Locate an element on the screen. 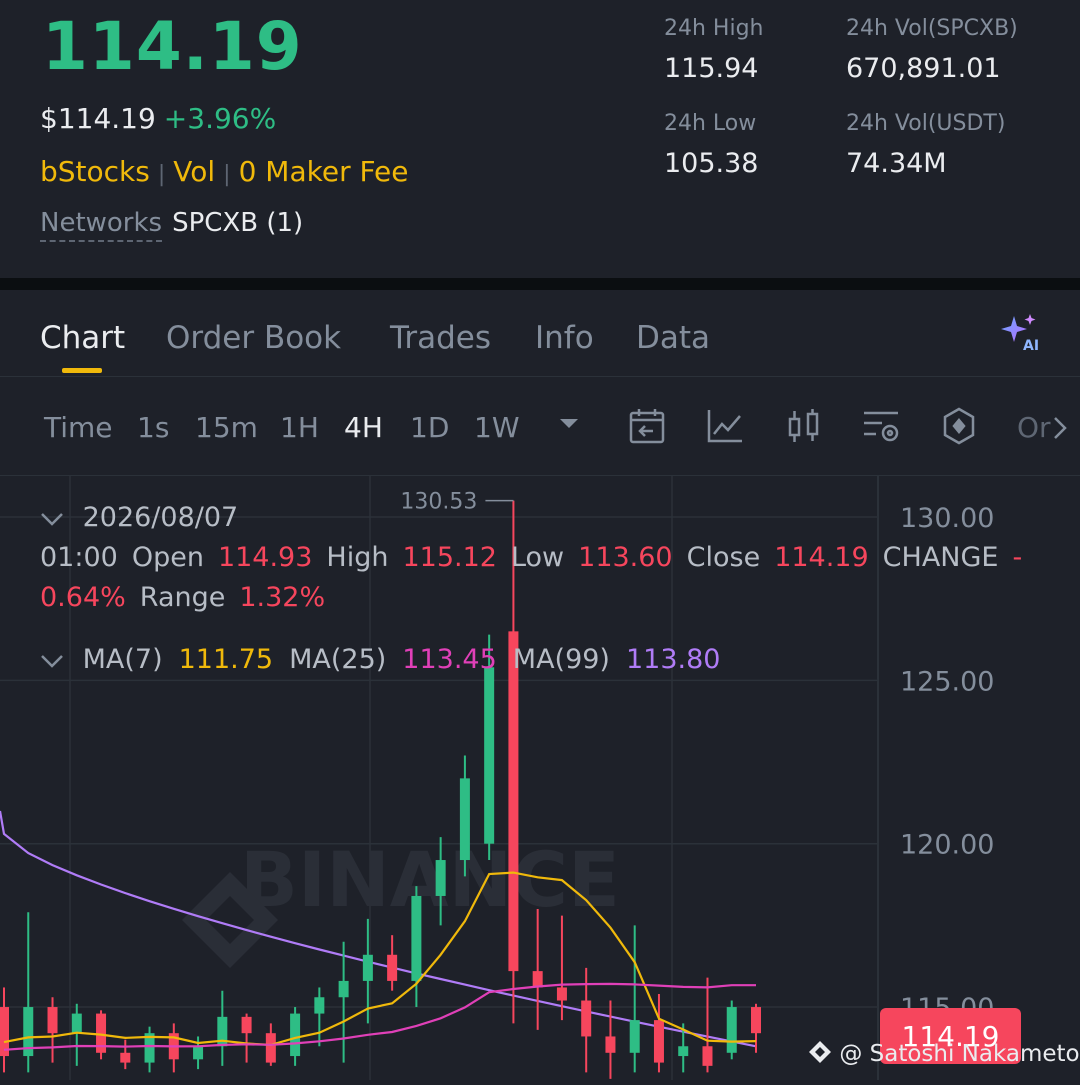 The width and height of the screenshot is (1080, 1085). more-tools-label: Or is located at coordinates (1034, 427).